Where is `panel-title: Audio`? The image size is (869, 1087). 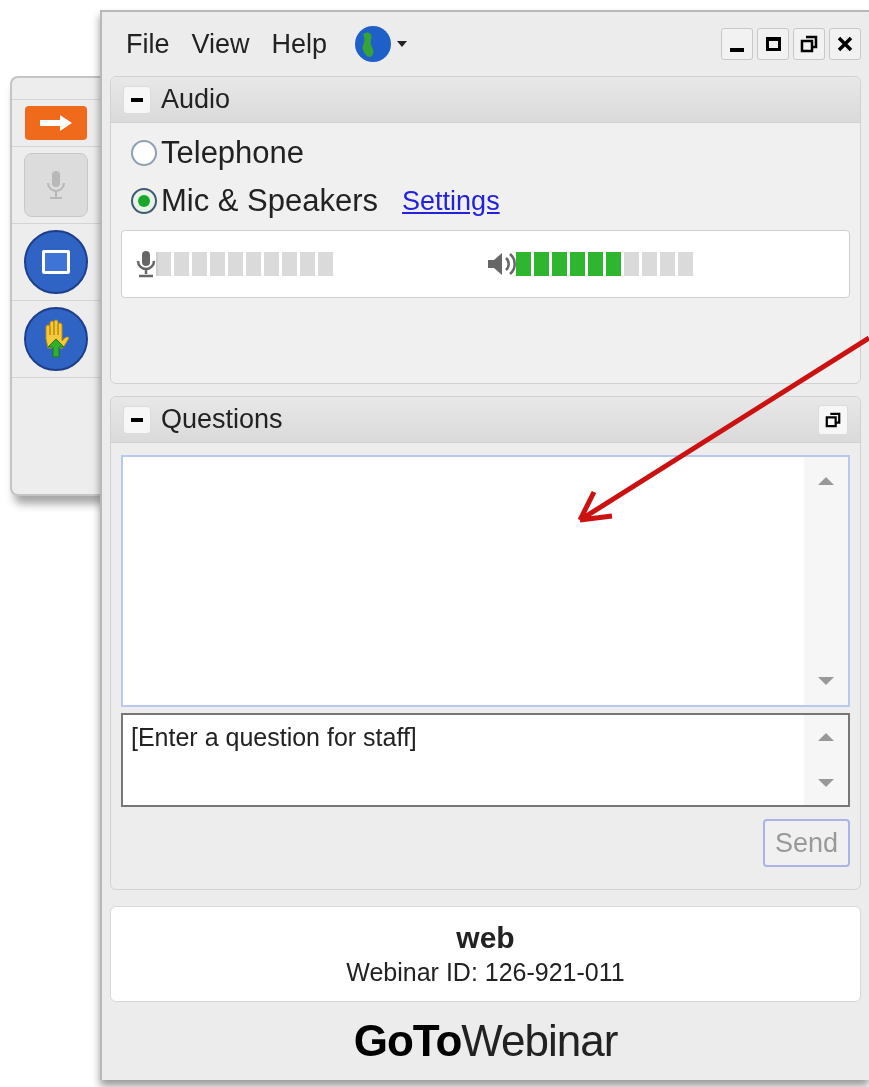
panel-title: Audio is located at coordinates (196, 100).